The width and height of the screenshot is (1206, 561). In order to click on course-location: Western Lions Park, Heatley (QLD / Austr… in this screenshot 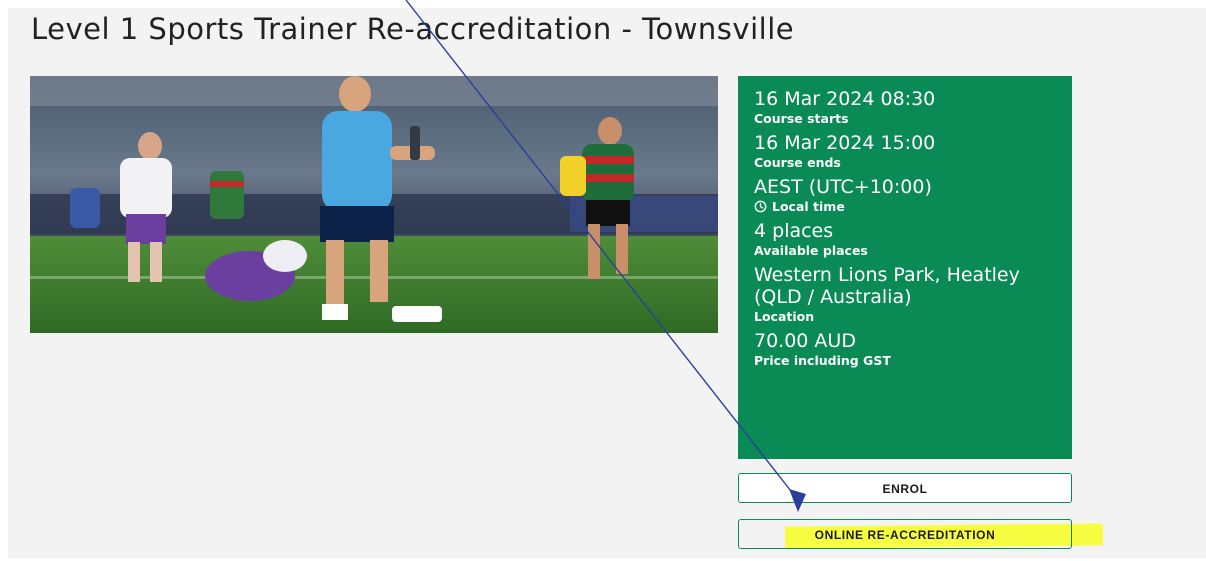, I will do `click(905, 294)`.